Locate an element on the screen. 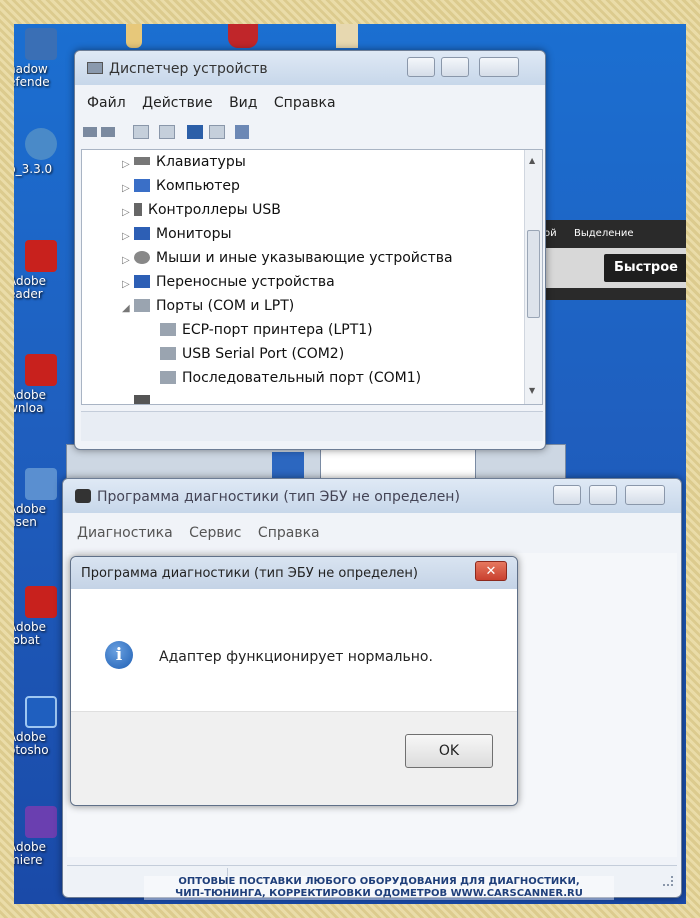  device-icon is located at coordinates (142, 399).